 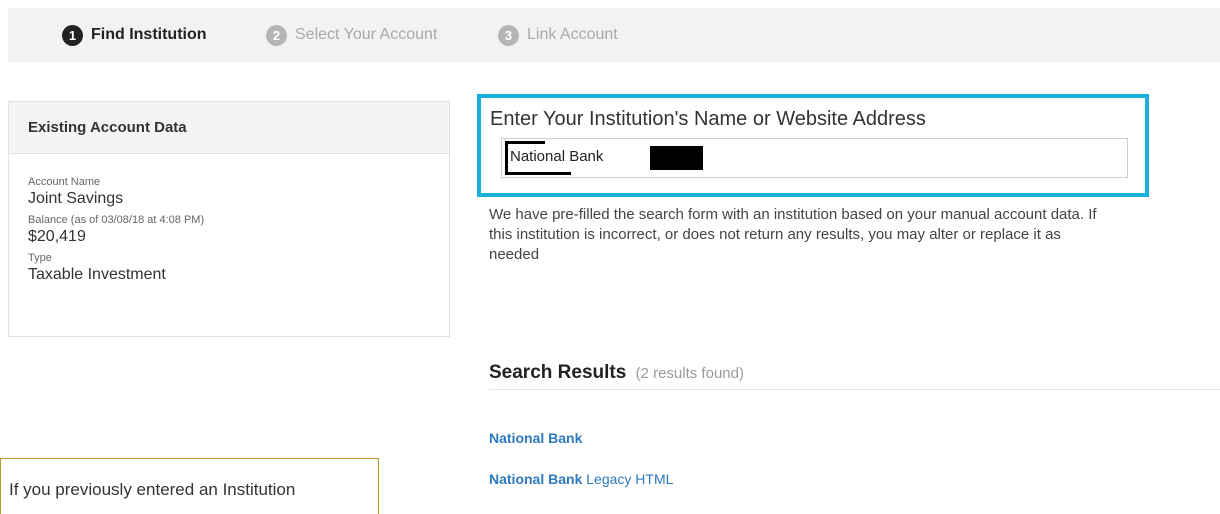 What do you see at coordinates (366, 34) in the screenshot?
I see `step-label: Select Your Account` at bounding box center [366, 34].